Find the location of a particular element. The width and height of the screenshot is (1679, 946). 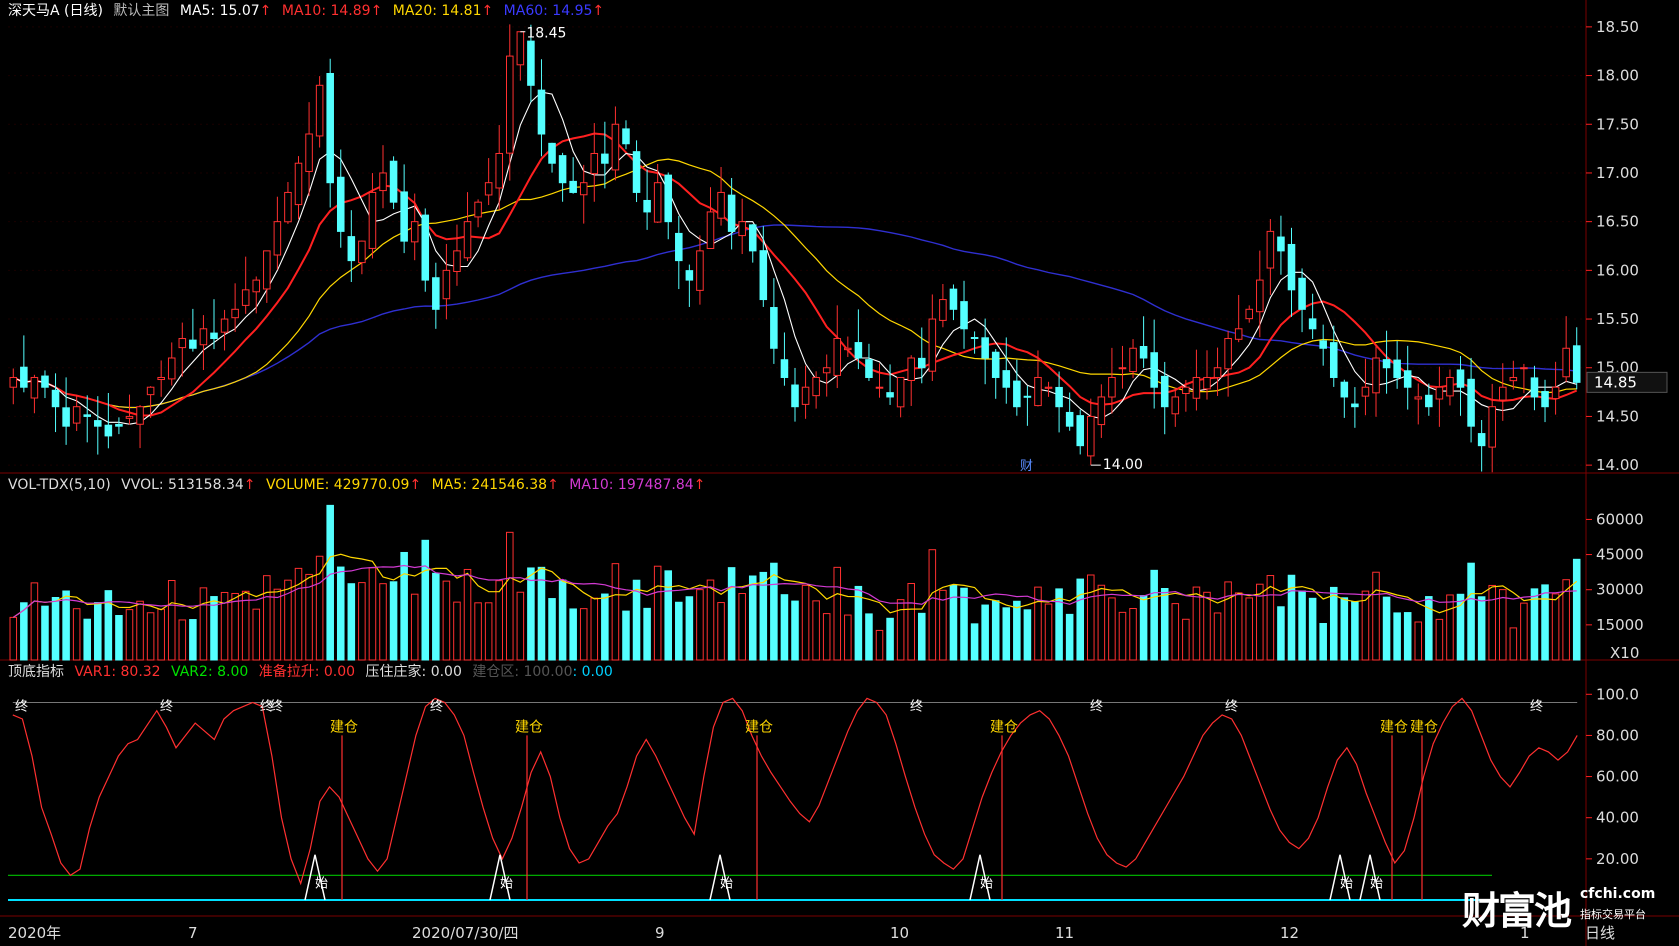

price-tick-label: 17.50 is located at coordinates (1617, 124).